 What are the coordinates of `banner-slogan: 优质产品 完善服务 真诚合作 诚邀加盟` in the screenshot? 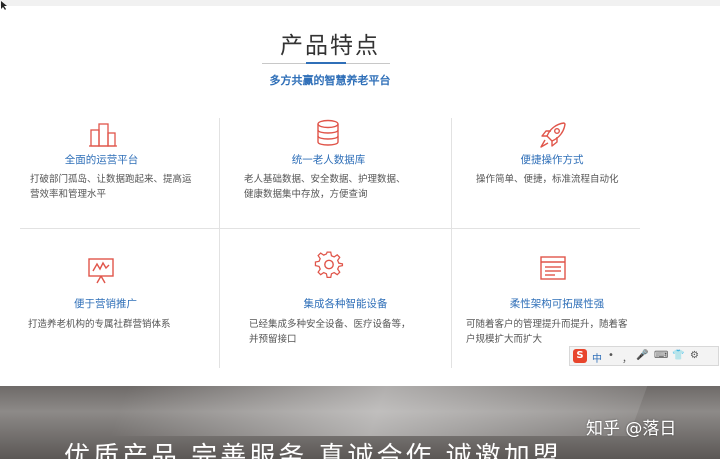 It's located at (313, 450).